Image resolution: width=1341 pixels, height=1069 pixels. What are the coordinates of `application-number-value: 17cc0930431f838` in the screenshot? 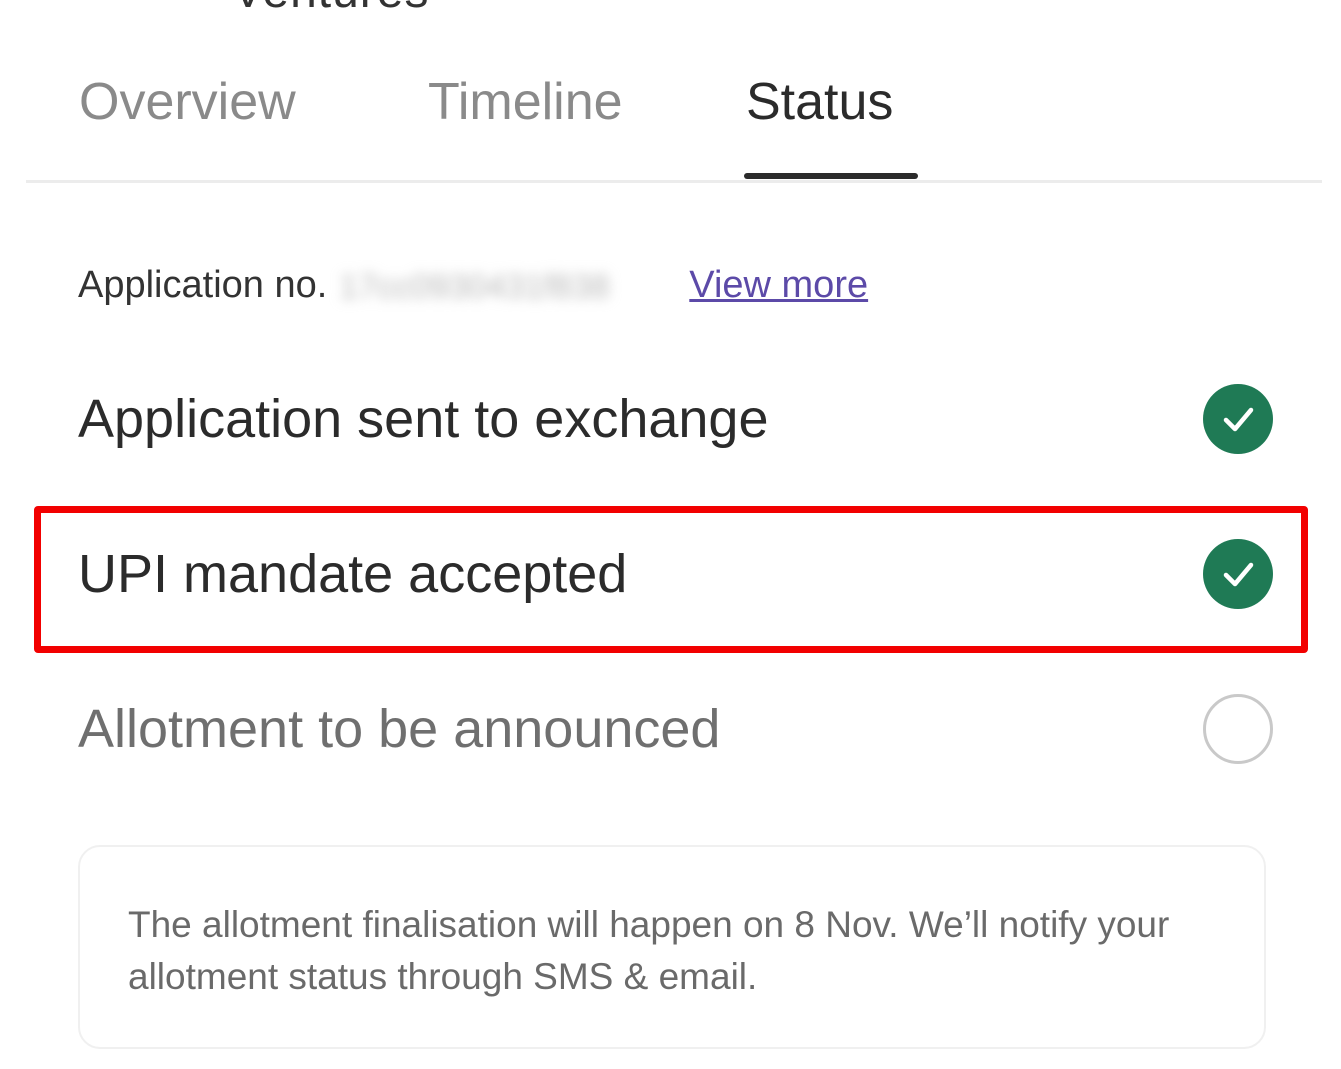 It's located at (474, 285).